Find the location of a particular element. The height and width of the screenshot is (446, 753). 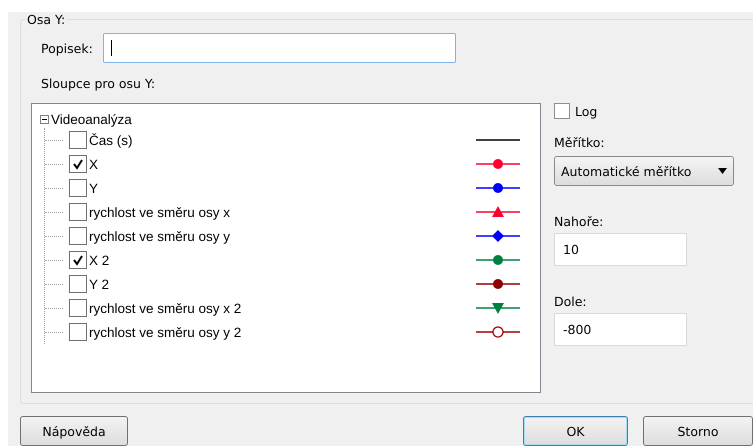

collapse-icon is located at coordinates (44, 119).